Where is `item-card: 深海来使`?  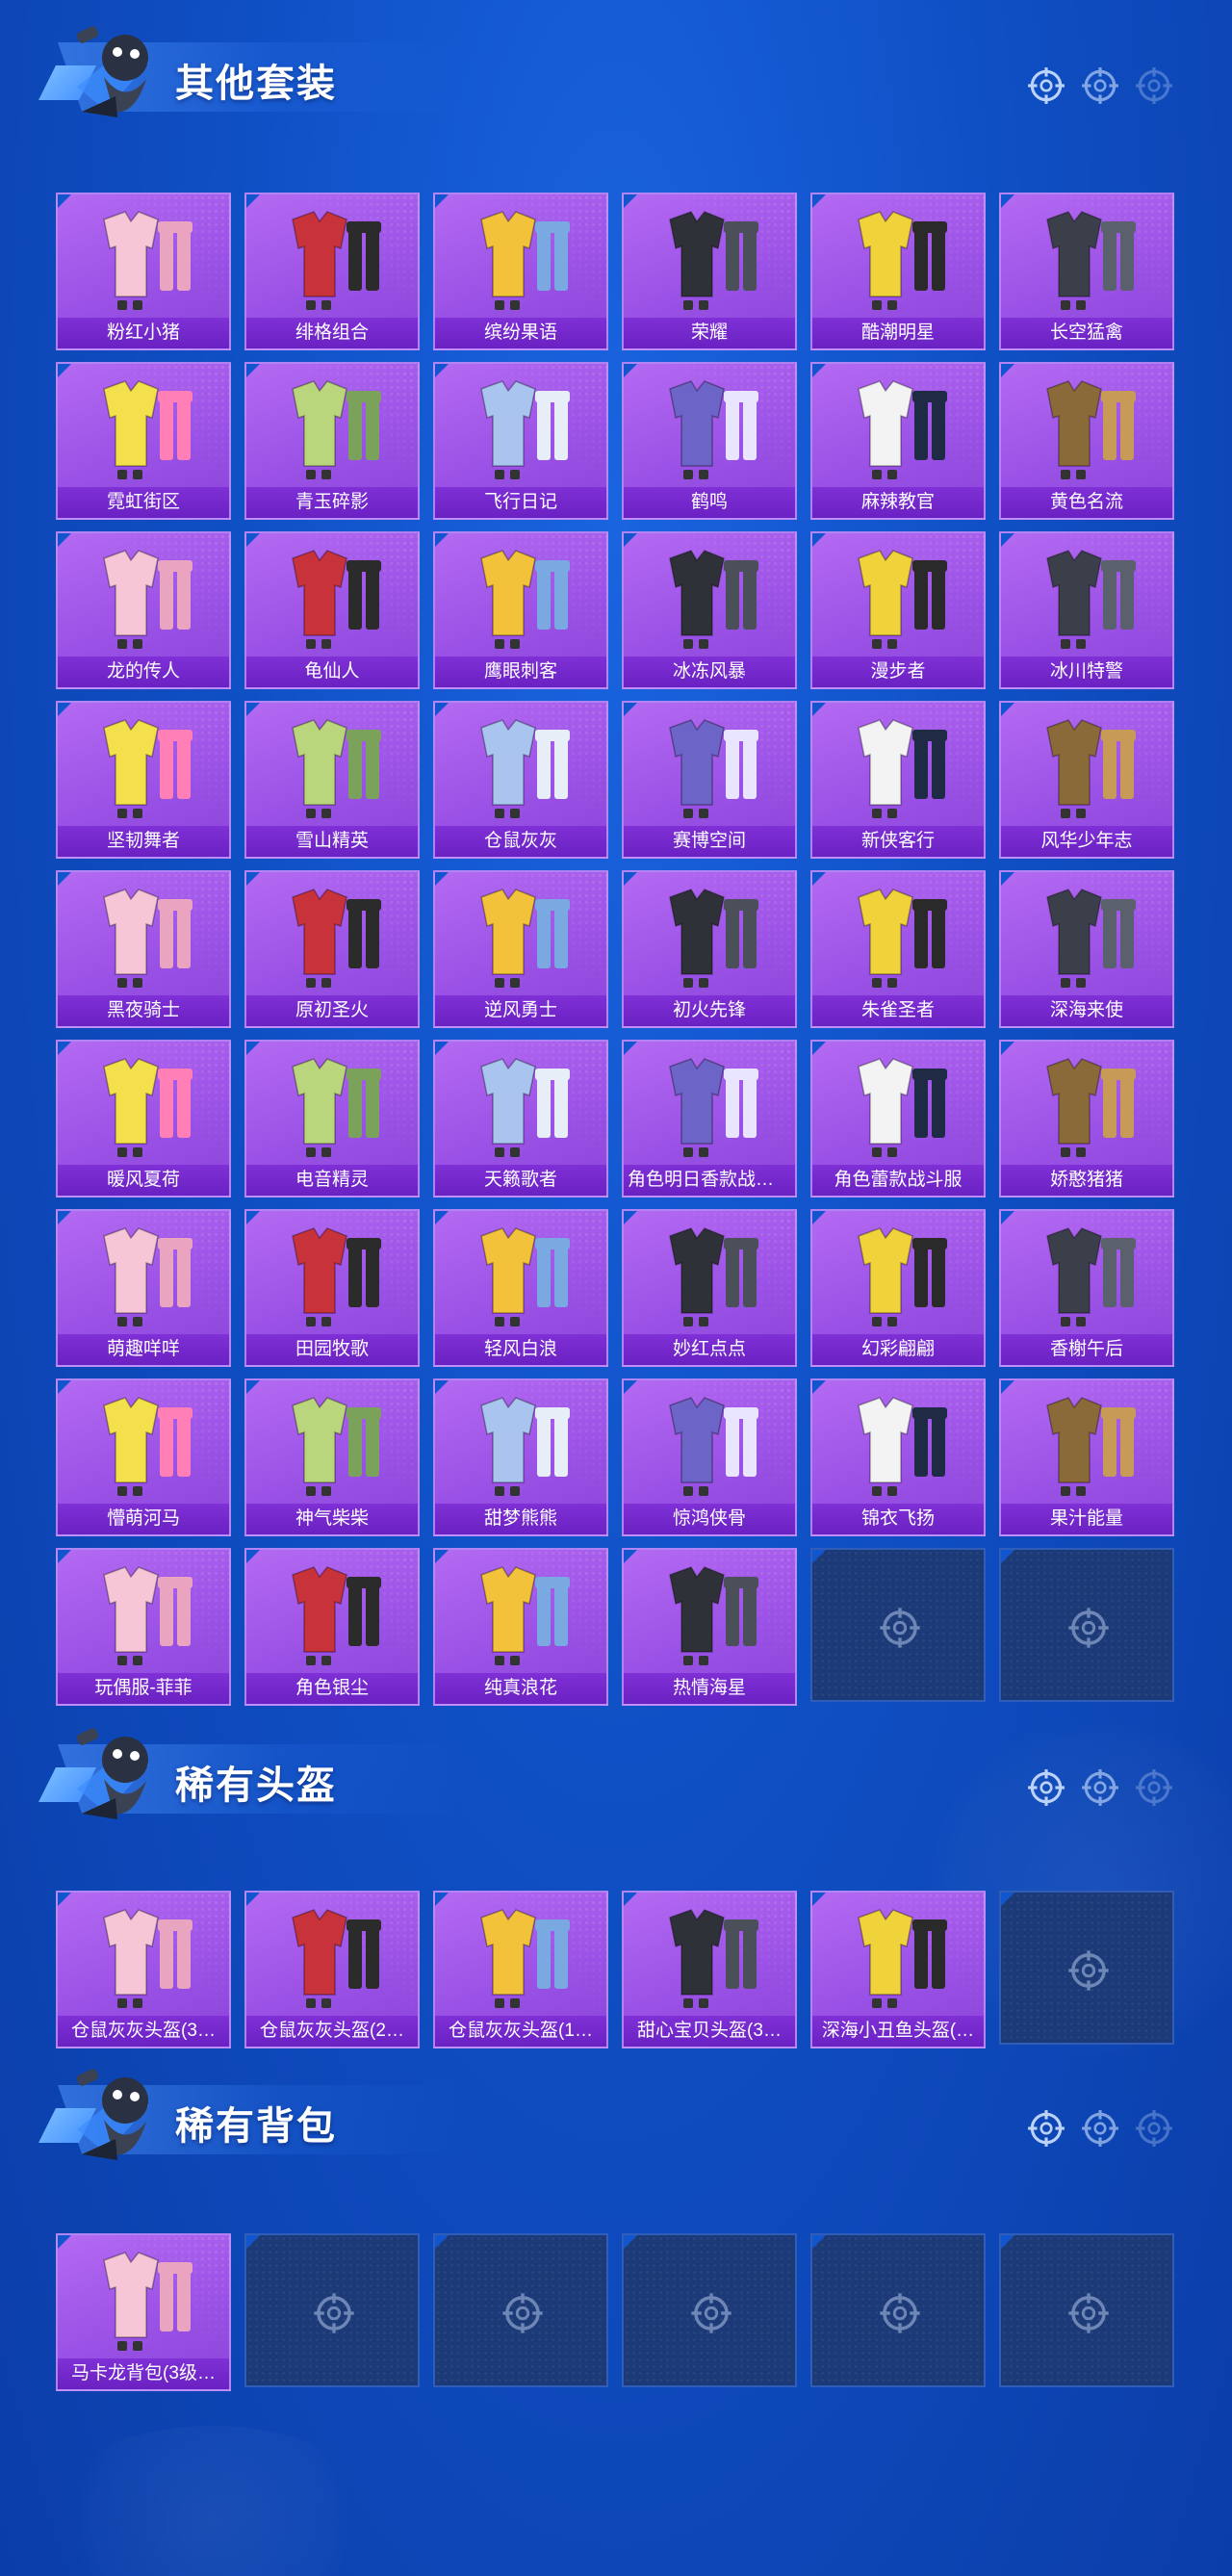
item-card: 深海来使 is located at coordinates (1086, 949).